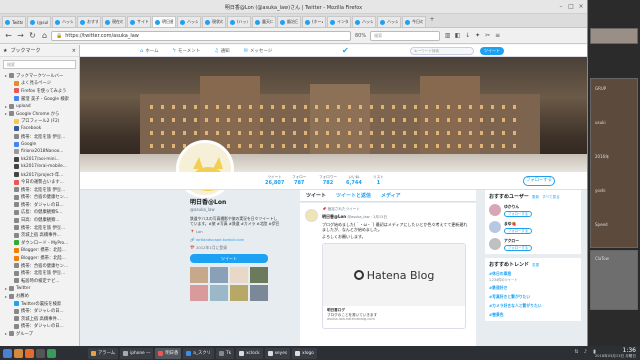 The height and width of the screenshot is (360, 640). What do you see at coordinates (518, 224) in the screenshot?
I see `suggested-user-name: まゆ🍓` at bounding box center [518, 224].